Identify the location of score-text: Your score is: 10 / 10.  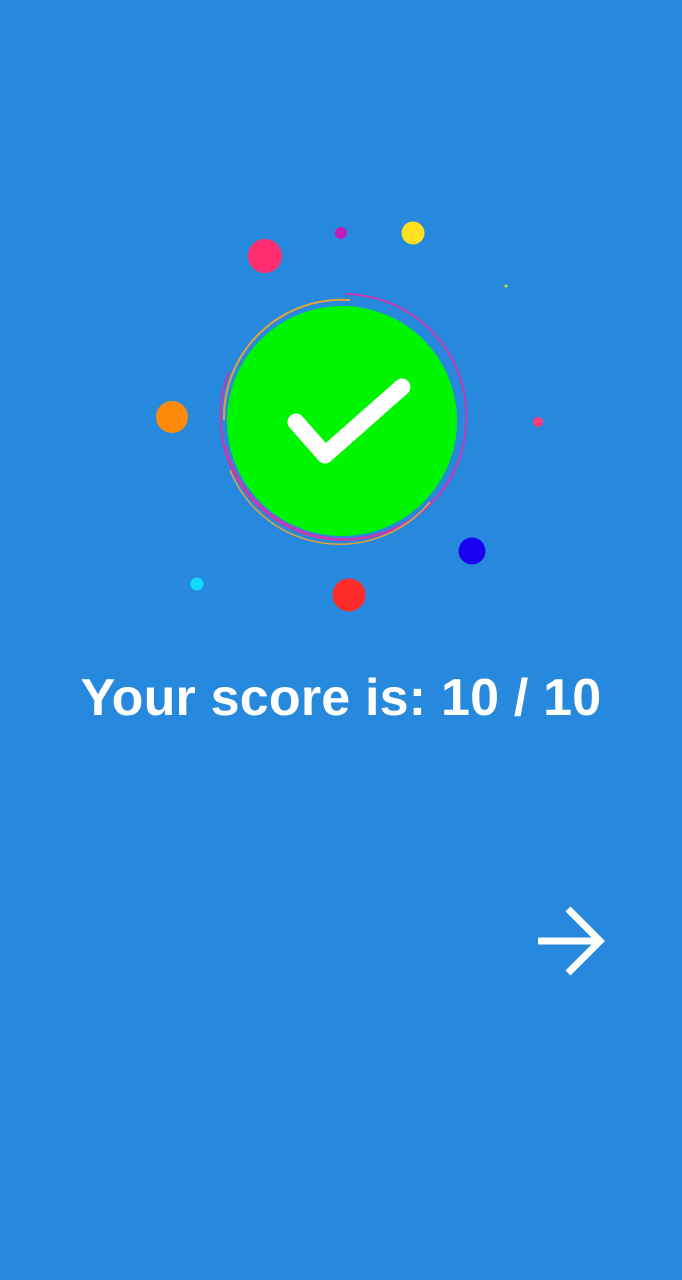
(341, 698).